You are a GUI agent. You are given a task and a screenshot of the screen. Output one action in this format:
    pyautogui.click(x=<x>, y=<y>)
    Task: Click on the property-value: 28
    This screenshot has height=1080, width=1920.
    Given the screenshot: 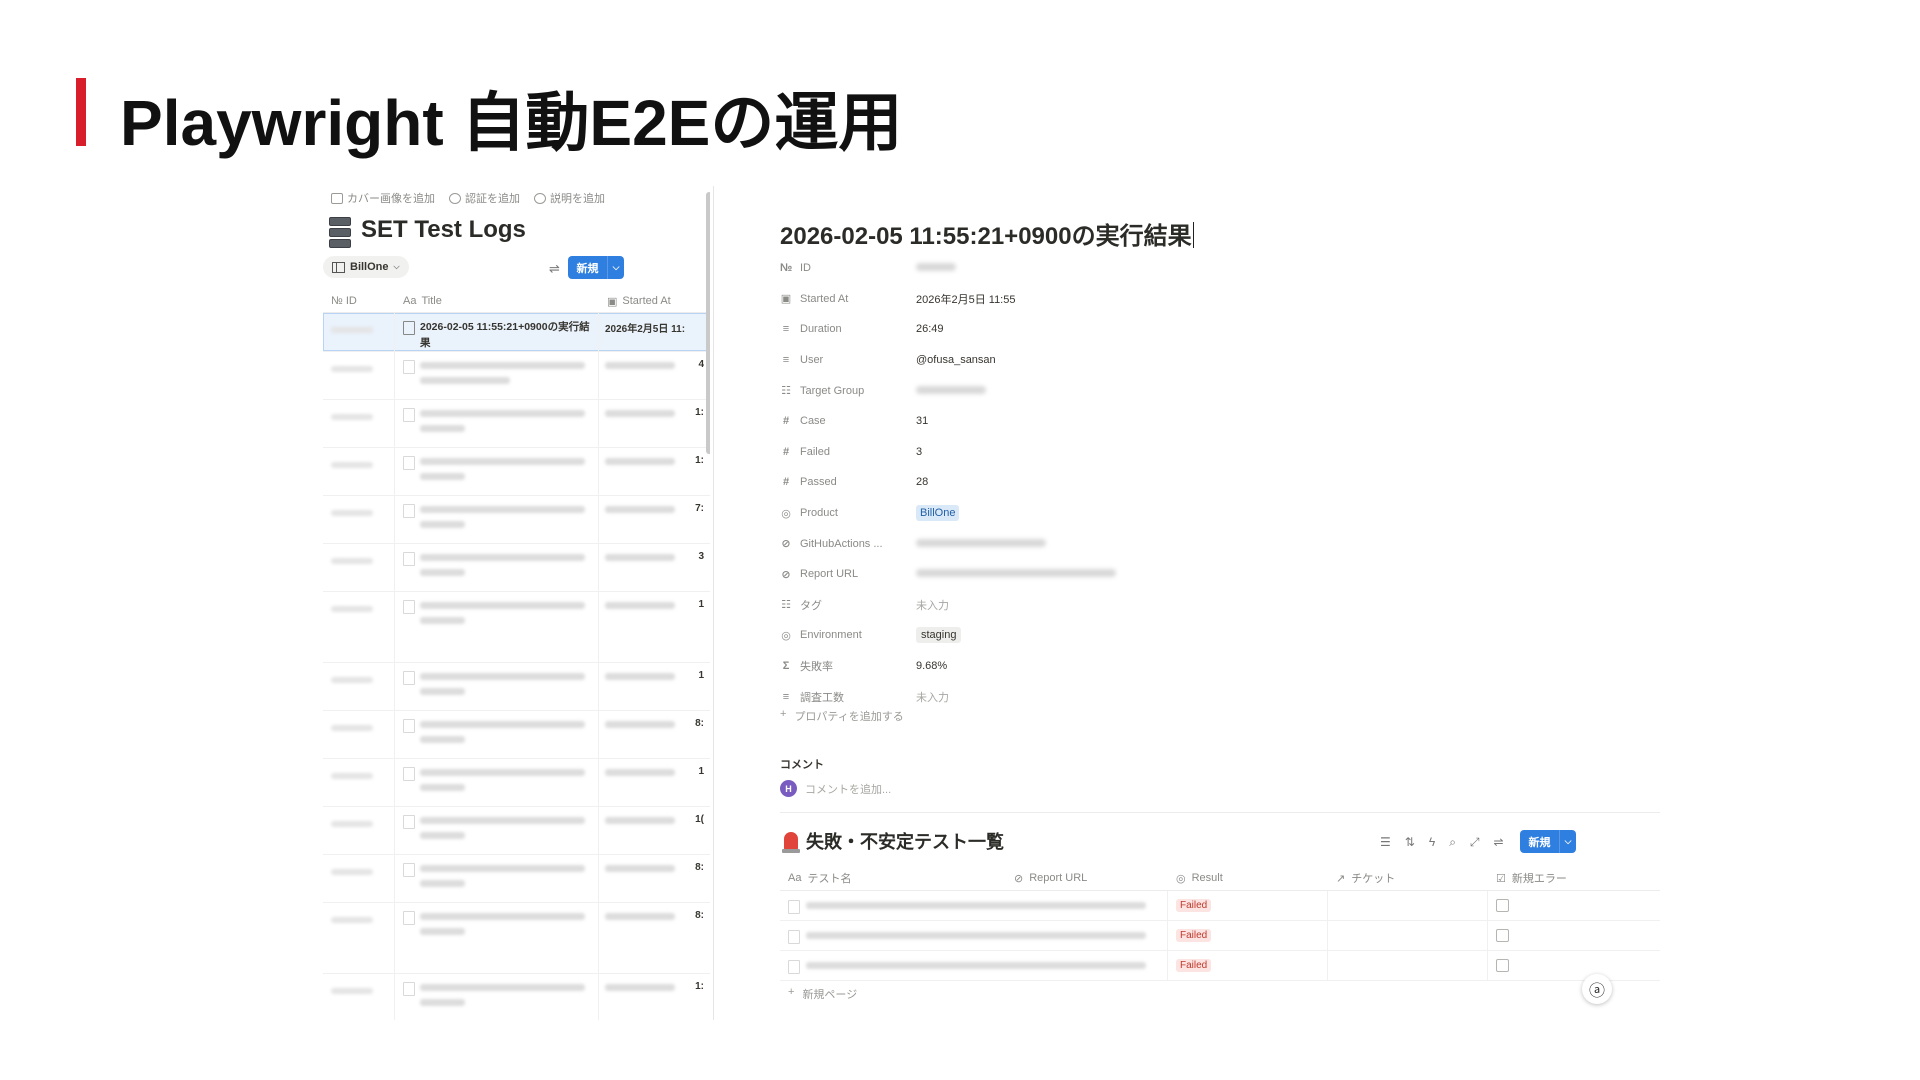 What is the action you would take?
    pyautogui.click(x=922, y=482)
    